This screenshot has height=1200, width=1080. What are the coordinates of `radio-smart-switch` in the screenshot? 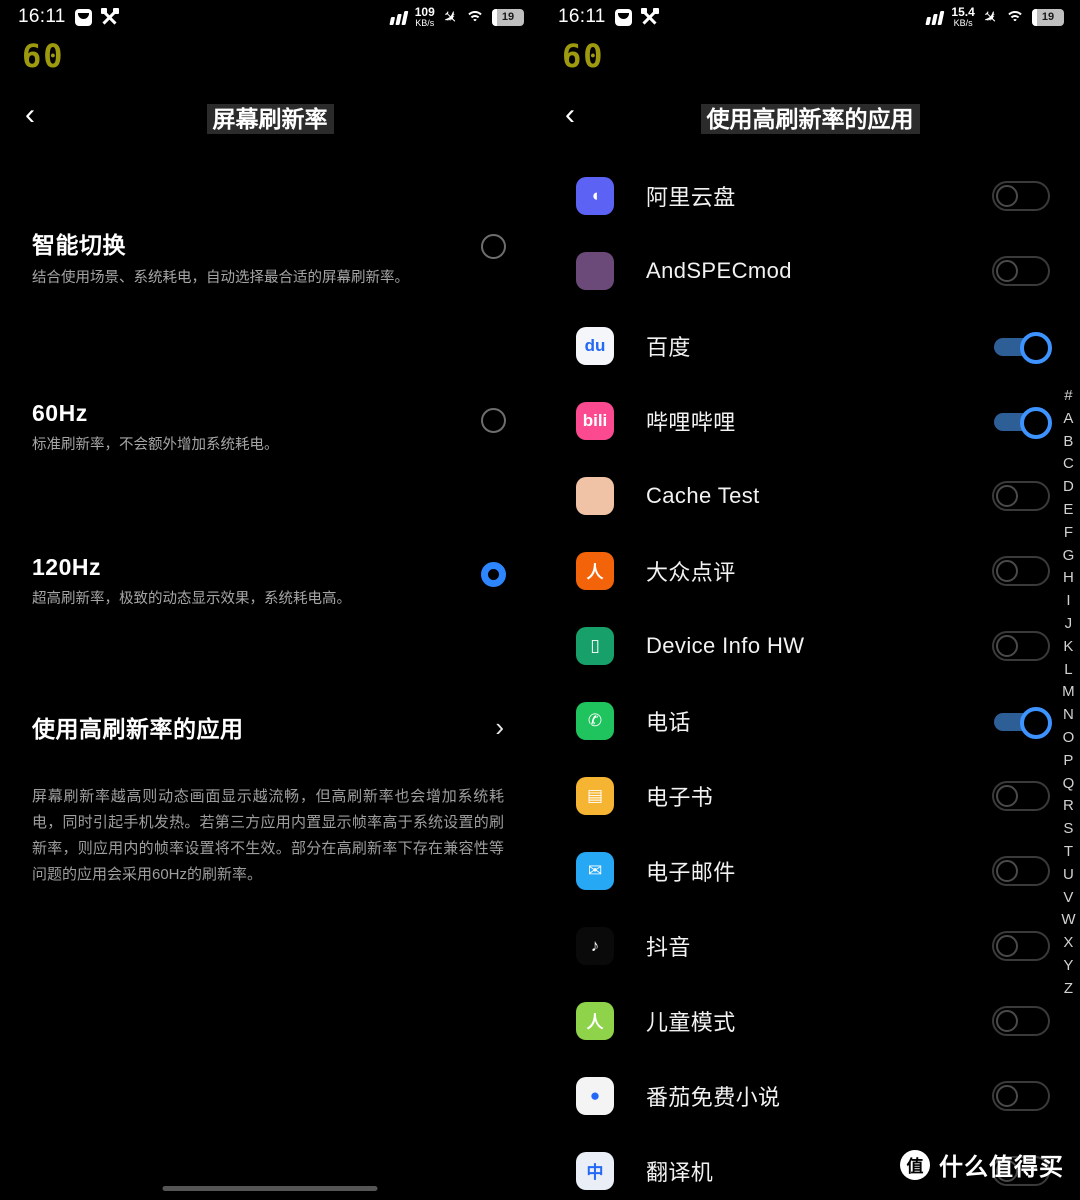 It's located at (493, 246).